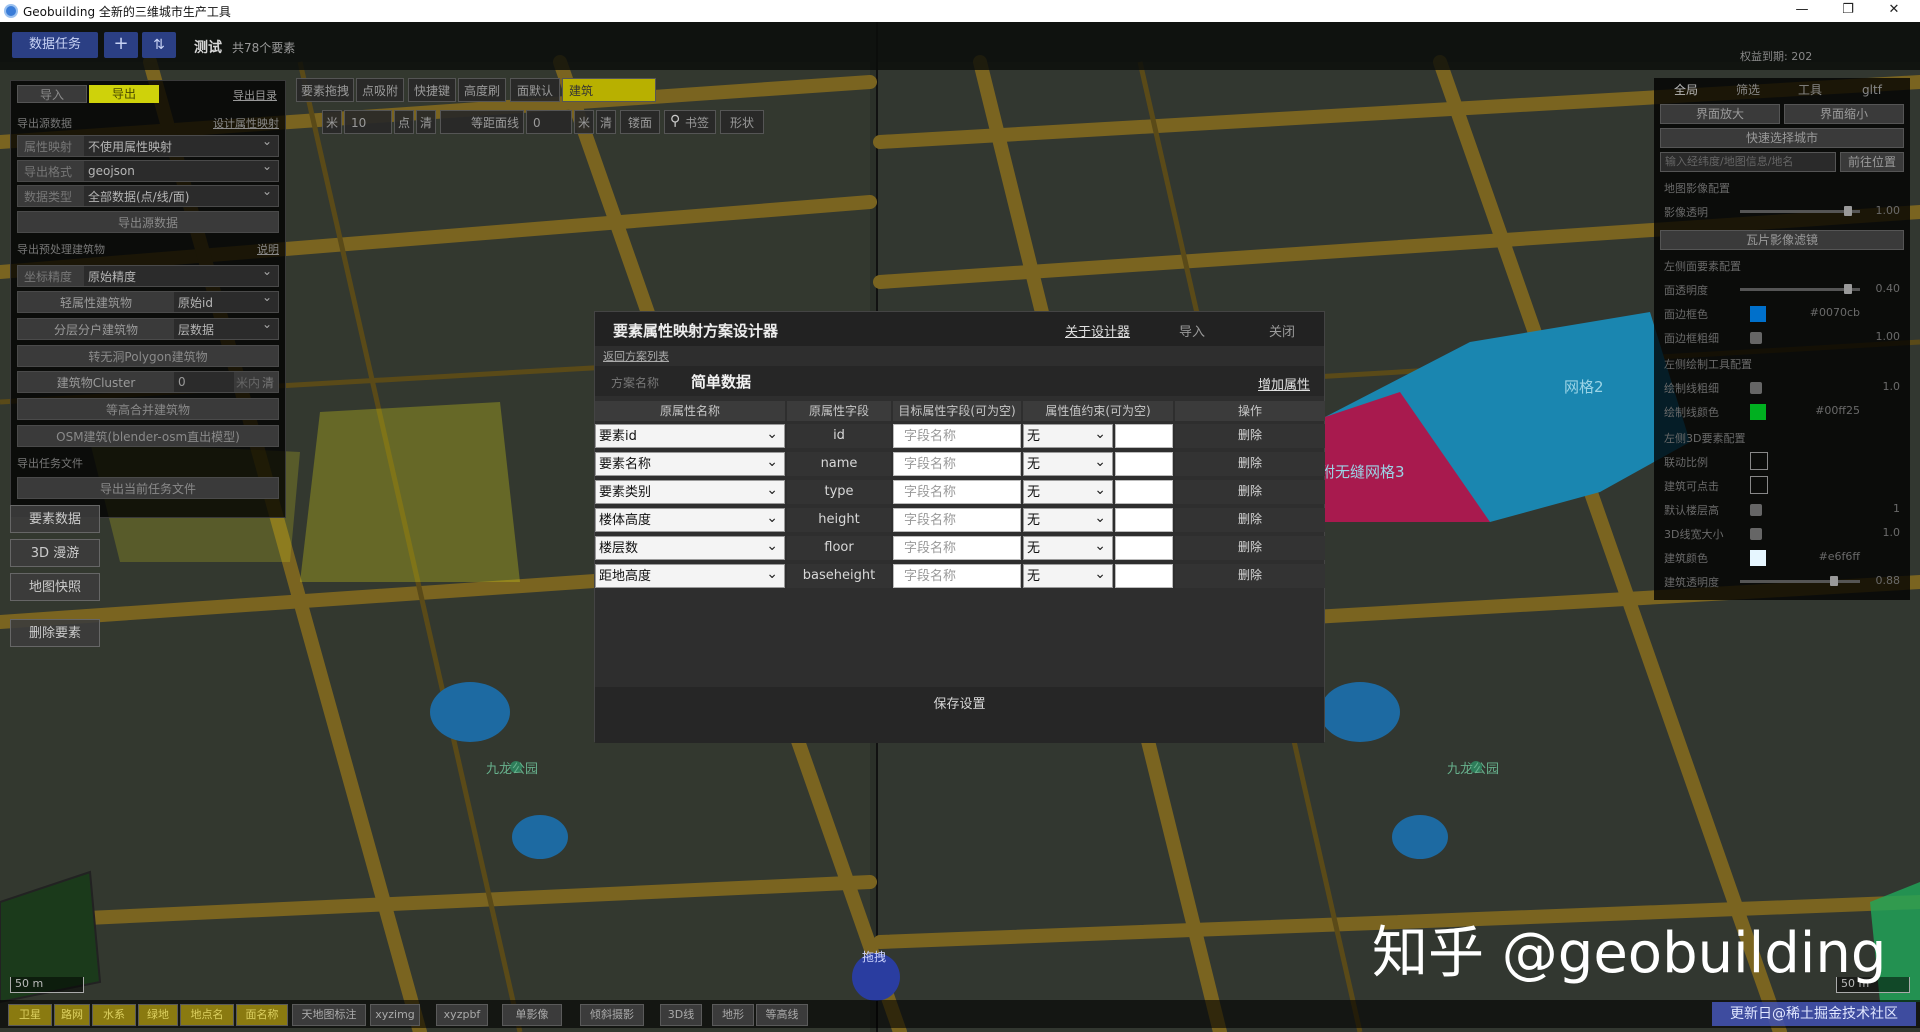 The image size is (1920, 1032). Describe the element at coordinates (742, 122) in the screenshot. I see `shape-button: 形状` at that location.